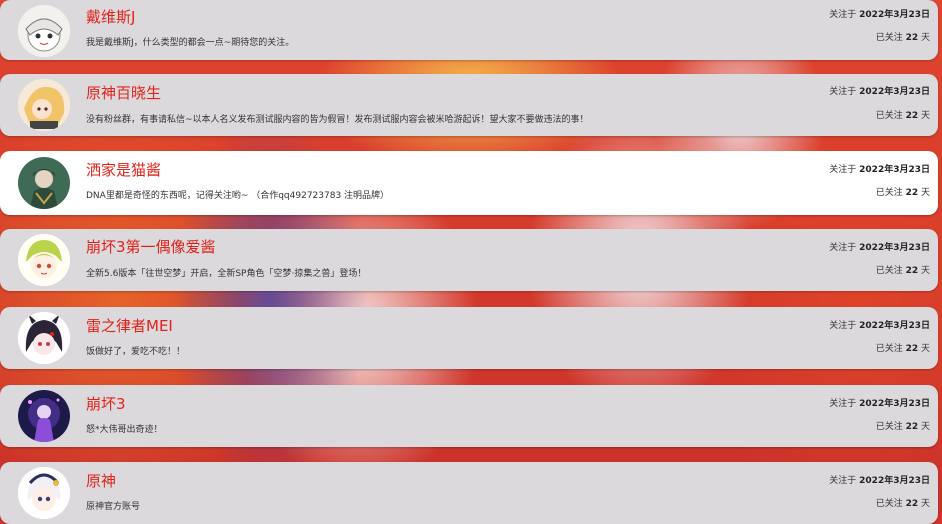 The width and height of the screenshot is (942, 524). I want to click on user-description: 原神官方账号, so click(113, 507).